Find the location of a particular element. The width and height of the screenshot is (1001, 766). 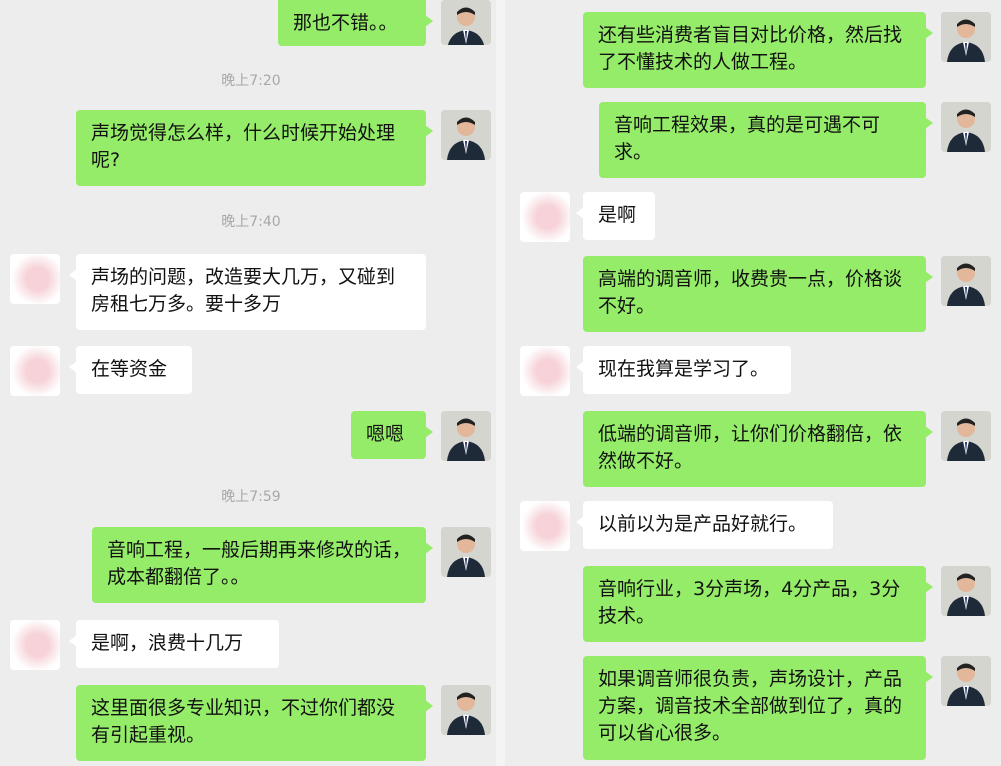

message-text: 是啊，浪费十几万 is located at coordinates (167, 643).